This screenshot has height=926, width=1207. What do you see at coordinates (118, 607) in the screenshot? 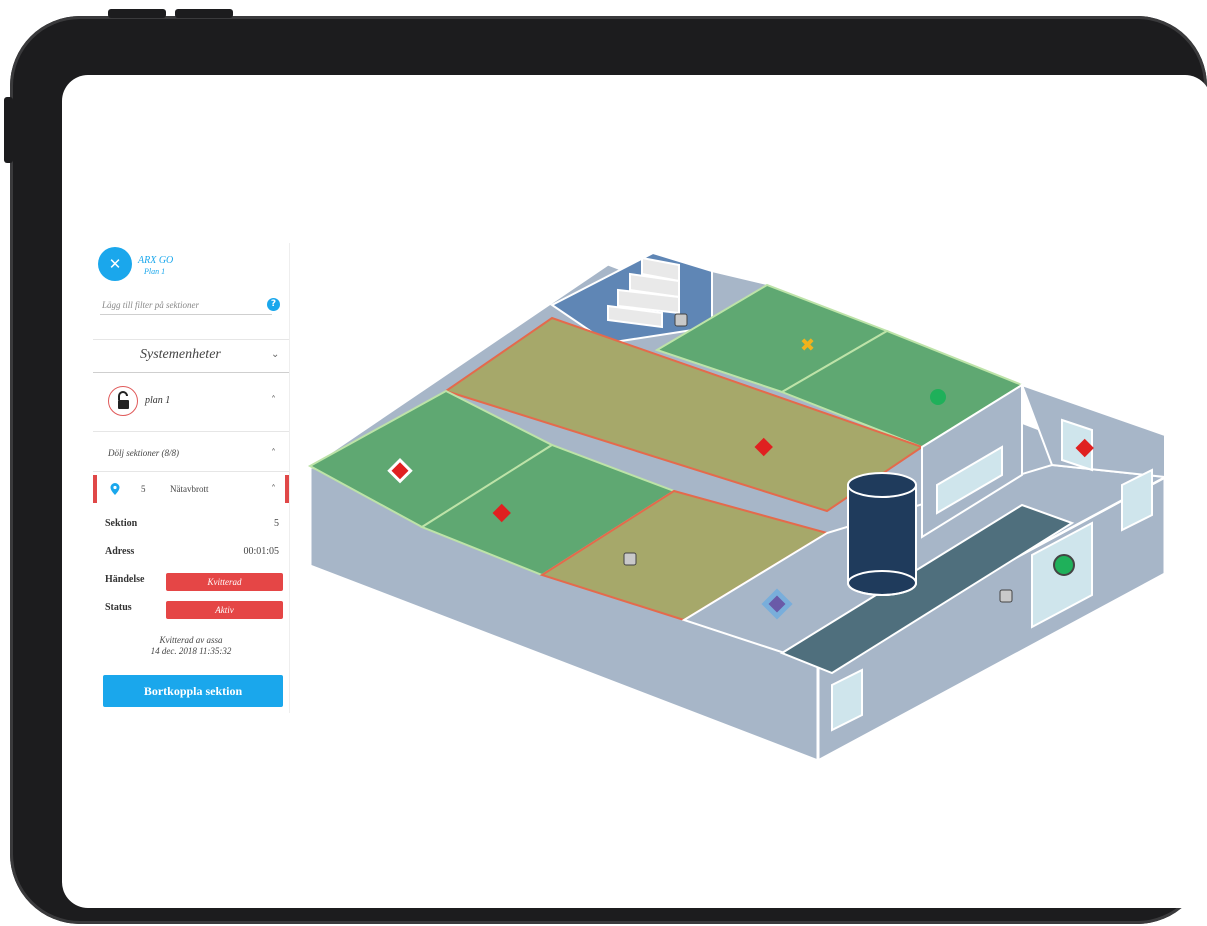
I see `status-label: Status` at bounding box center [118, 607].